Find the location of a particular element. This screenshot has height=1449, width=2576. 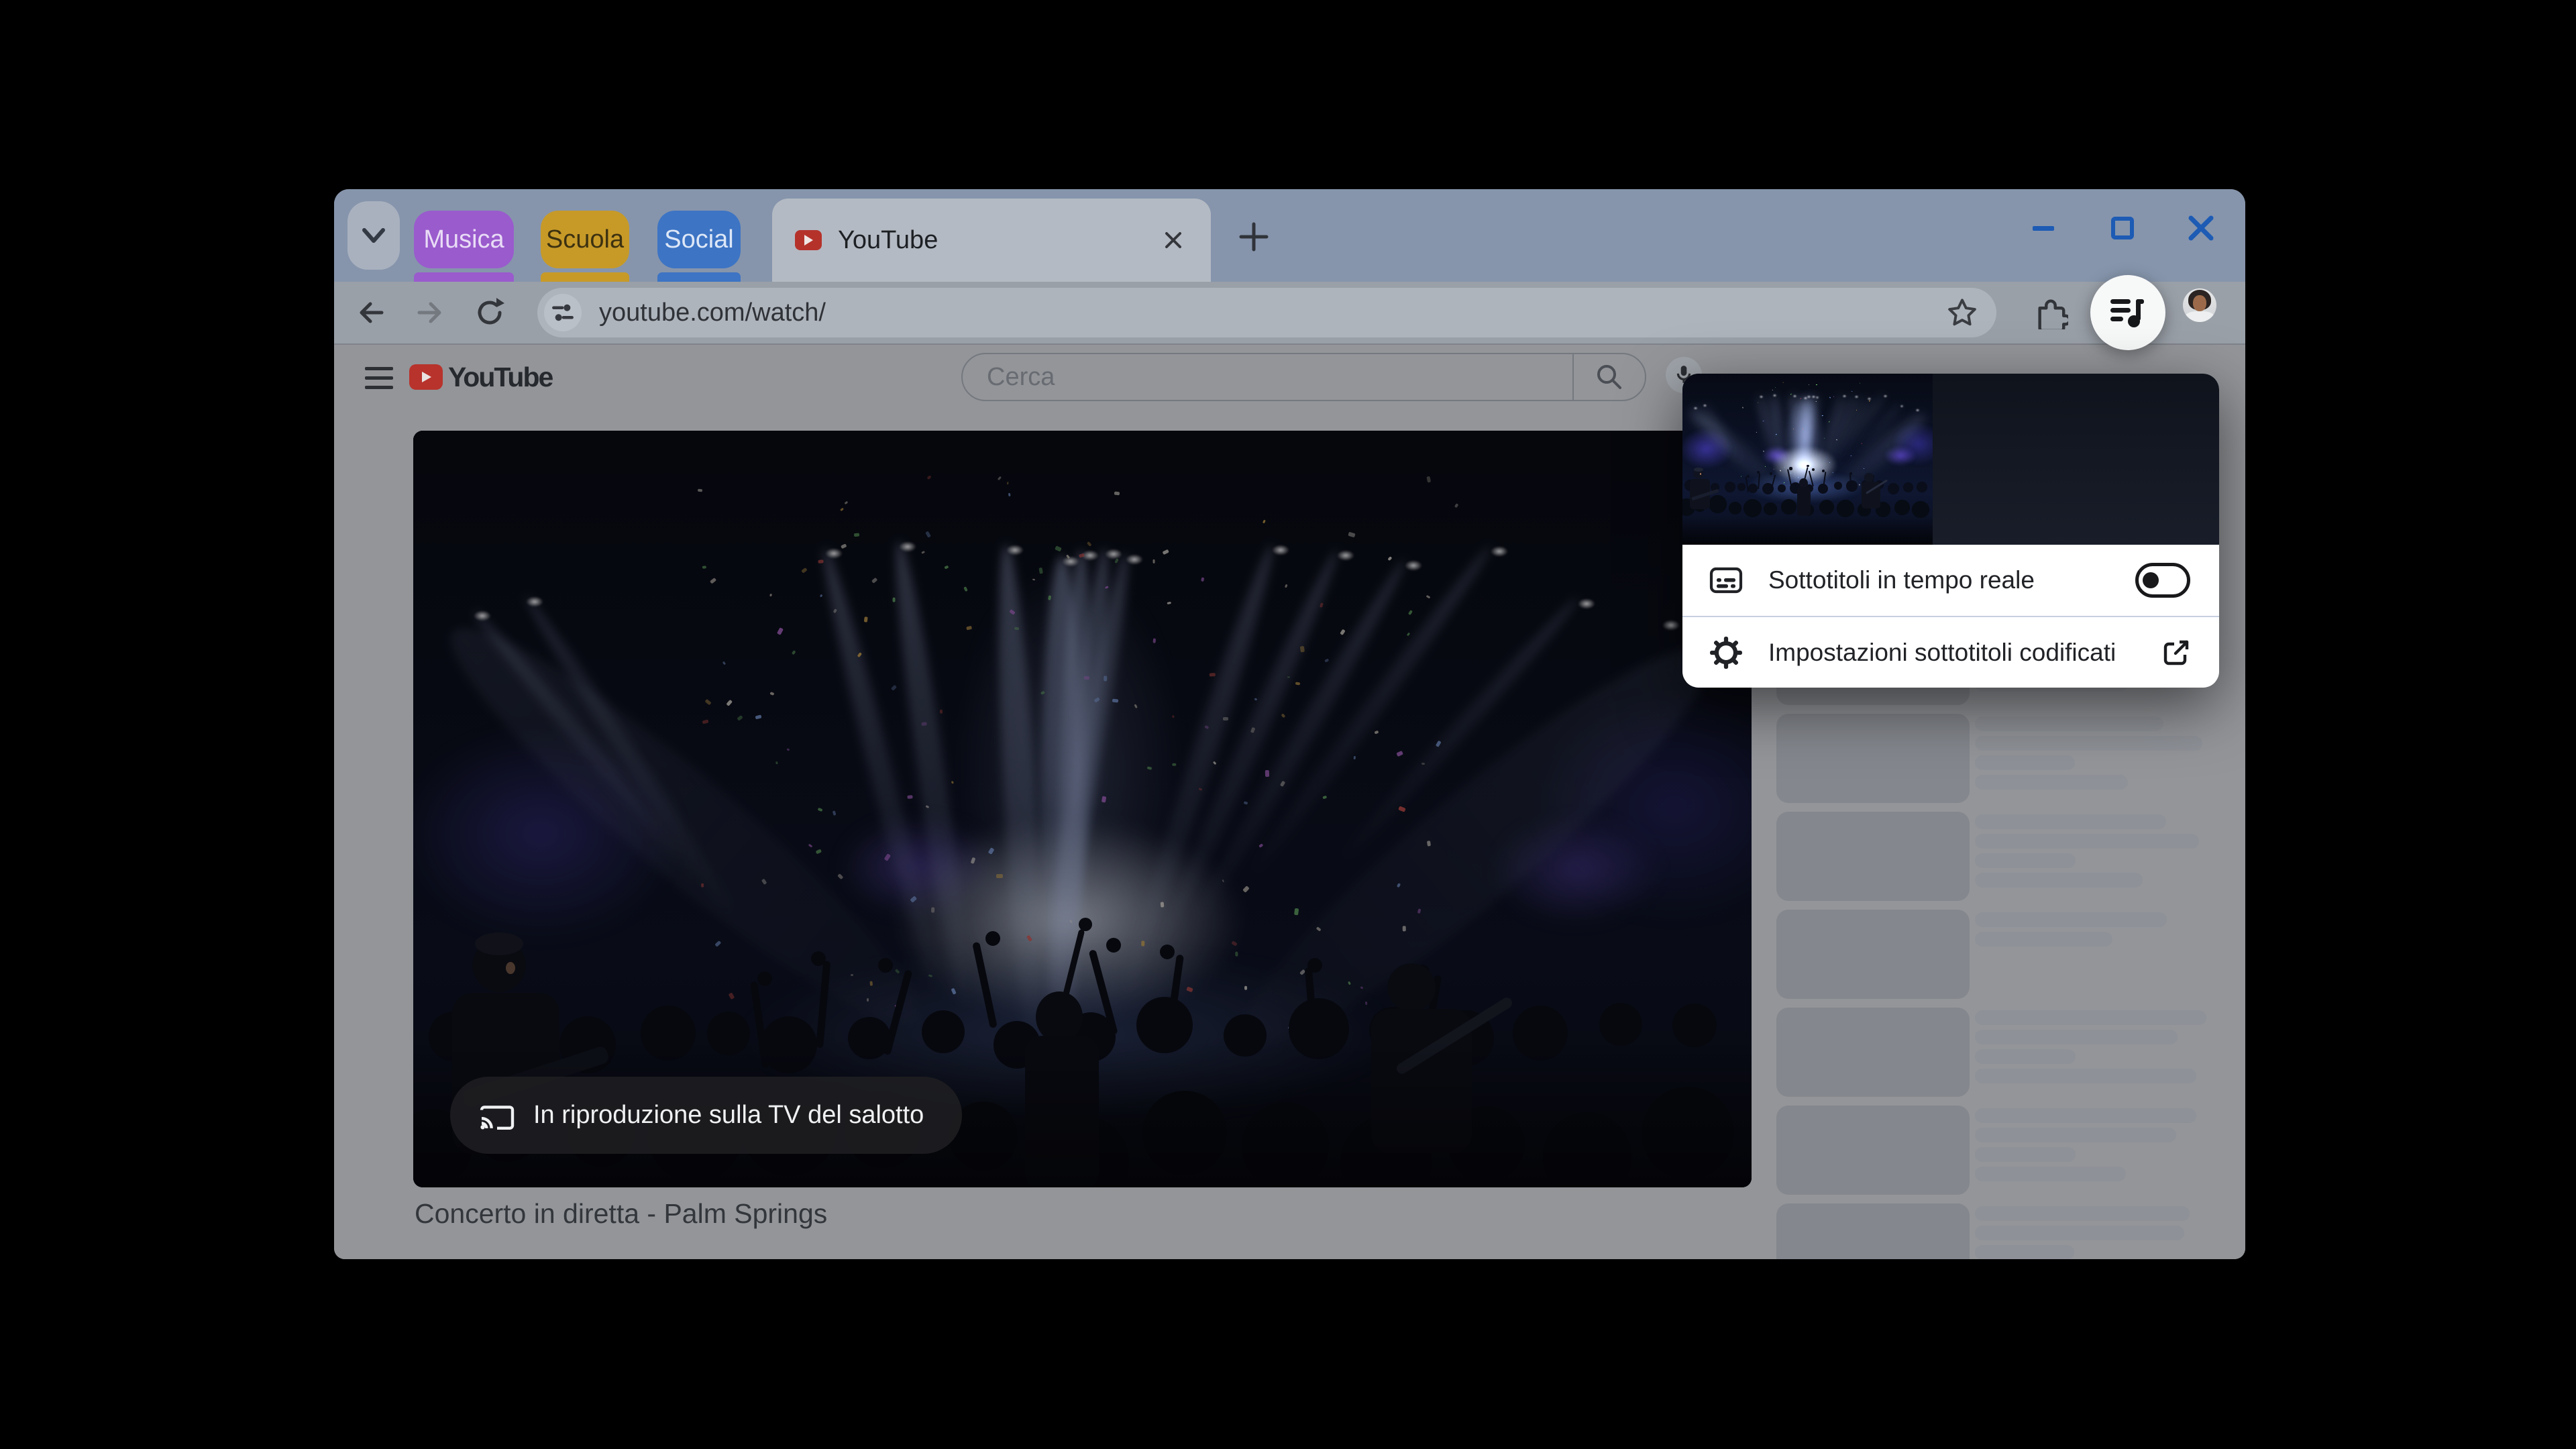

maximize-icon is located at coordinates (2122, 228).